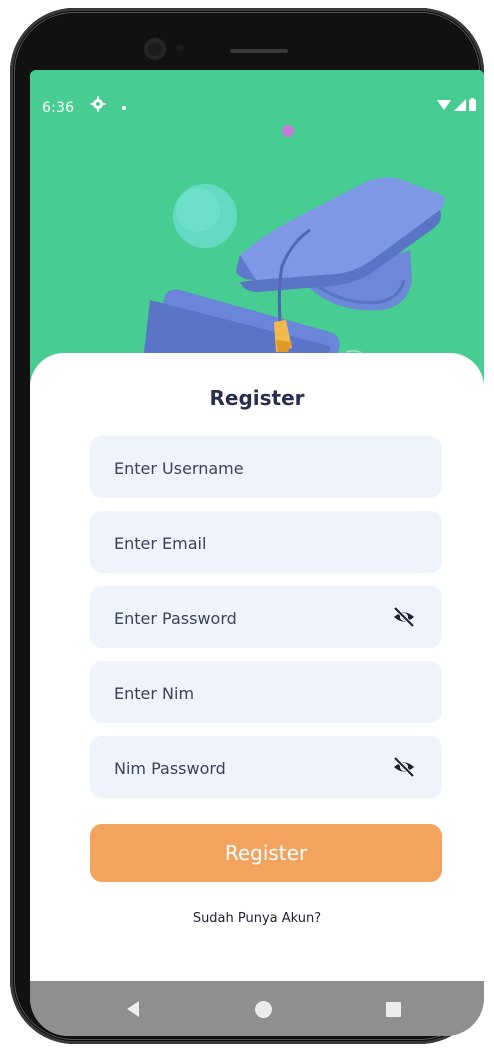 The width and height of the screenshot is (494, 1052). What do you see at coordinates (266, 617) in the screenshot?
I see `password-field: Enter Password` at bounding box center [266, 617].